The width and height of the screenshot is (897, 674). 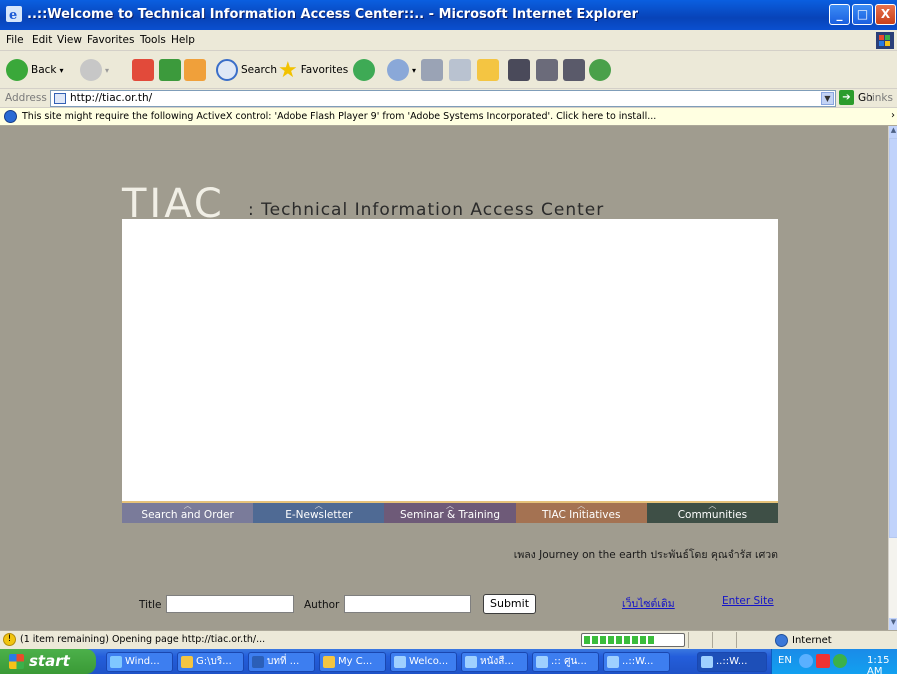 I want to click on scroll-down-icon: ▼, so click(x=893, y=624).